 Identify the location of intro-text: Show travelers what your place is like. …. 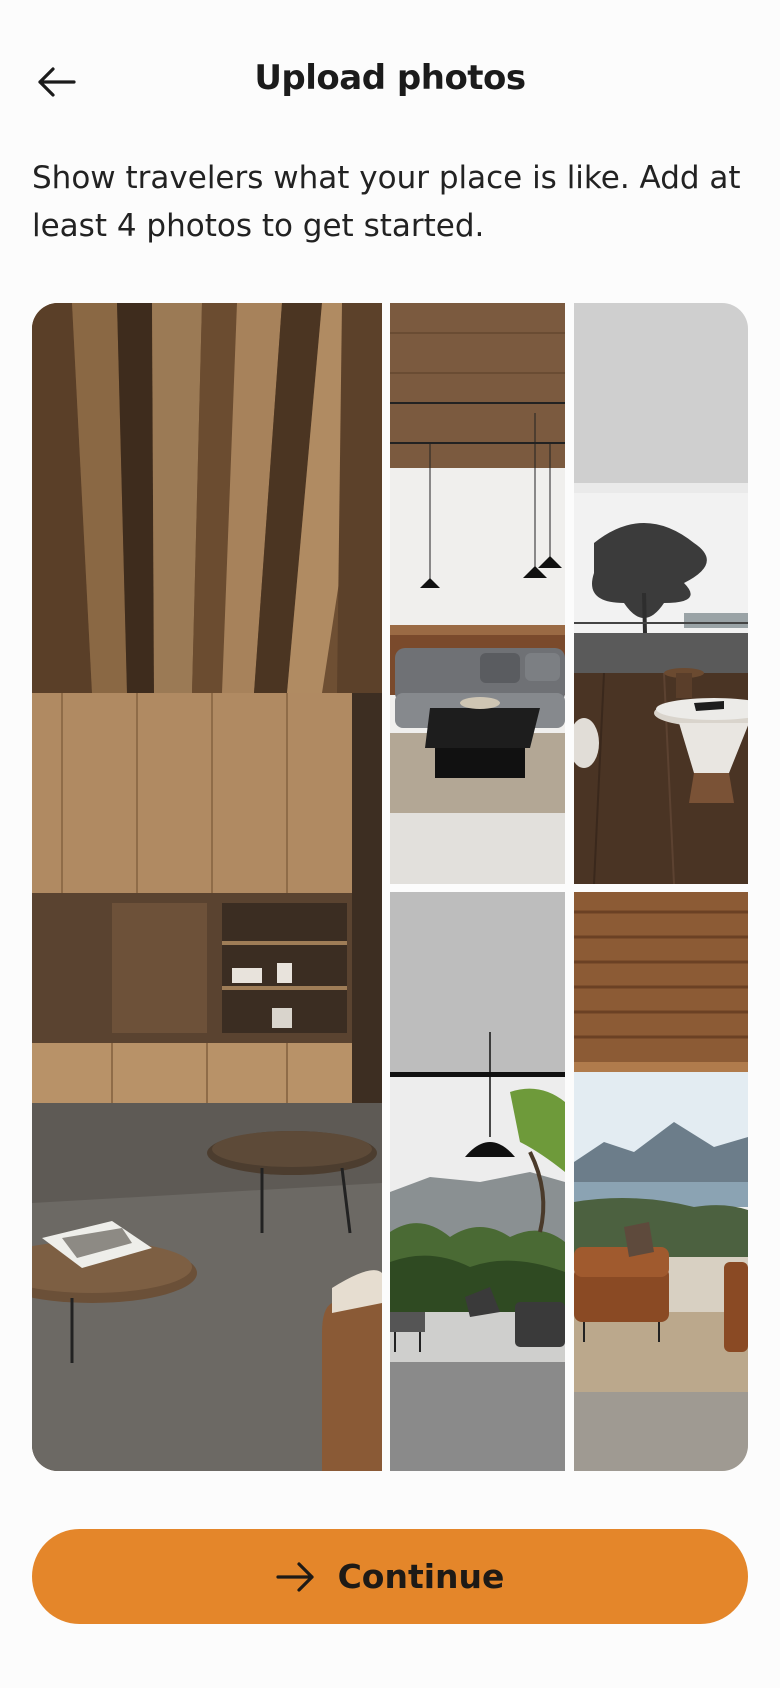
(386, 202).